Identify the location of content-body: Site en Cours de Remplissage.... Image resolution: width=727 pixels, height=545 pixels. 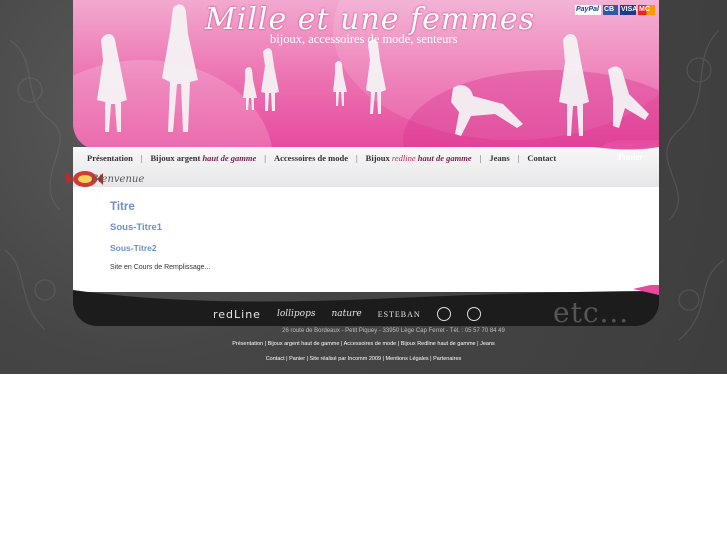
(160, 267).